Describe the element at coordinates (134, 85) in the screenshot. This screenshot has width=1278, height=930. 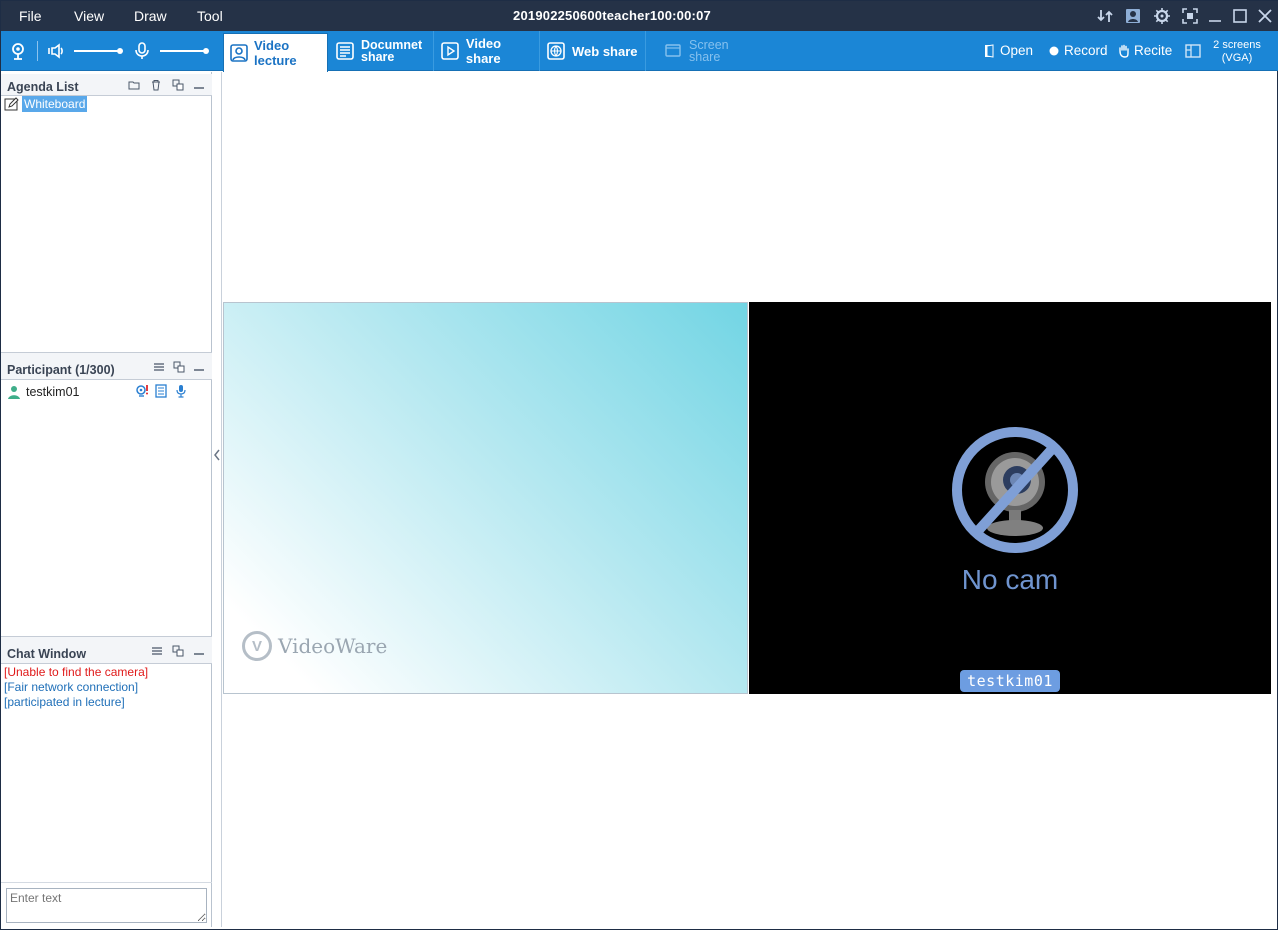
I see `folder-icon` at that location.